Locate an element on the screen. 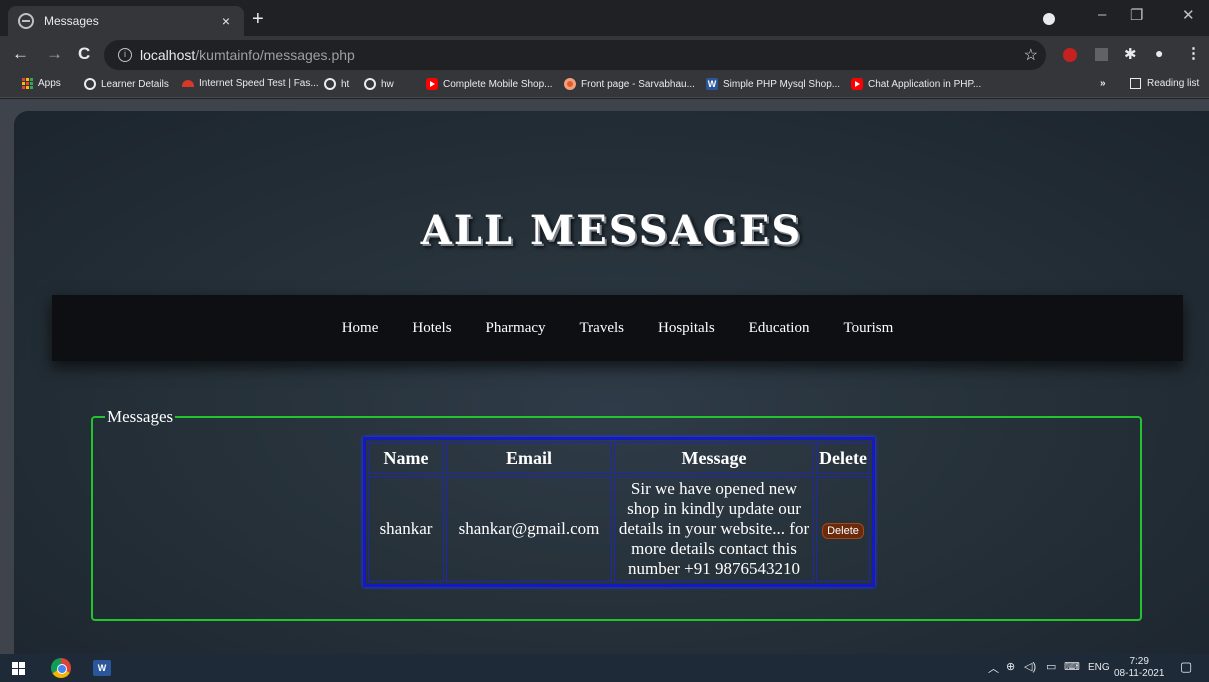 The height and width of the screenshot is (682, 1209). nav-hotels: Hotels is located at coordinates (431, 328).